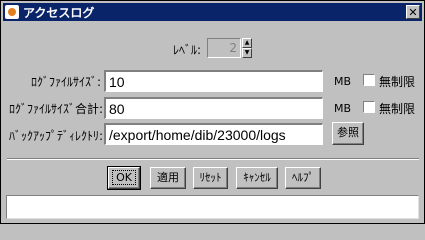 Image resolution: width=425 pixels, height=240 pixels. Describe the element at coordinates (397, 109) in the screenshot. I see `file-size-total-unlimited-label: 無制限` at that location.